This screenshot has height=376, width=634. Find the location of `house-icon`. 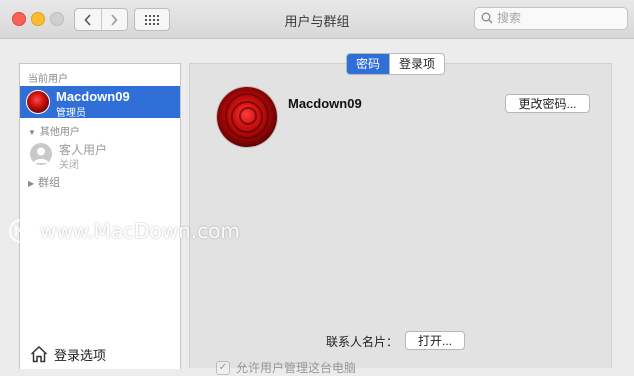

house-icon is located at coordinates (39, 354).